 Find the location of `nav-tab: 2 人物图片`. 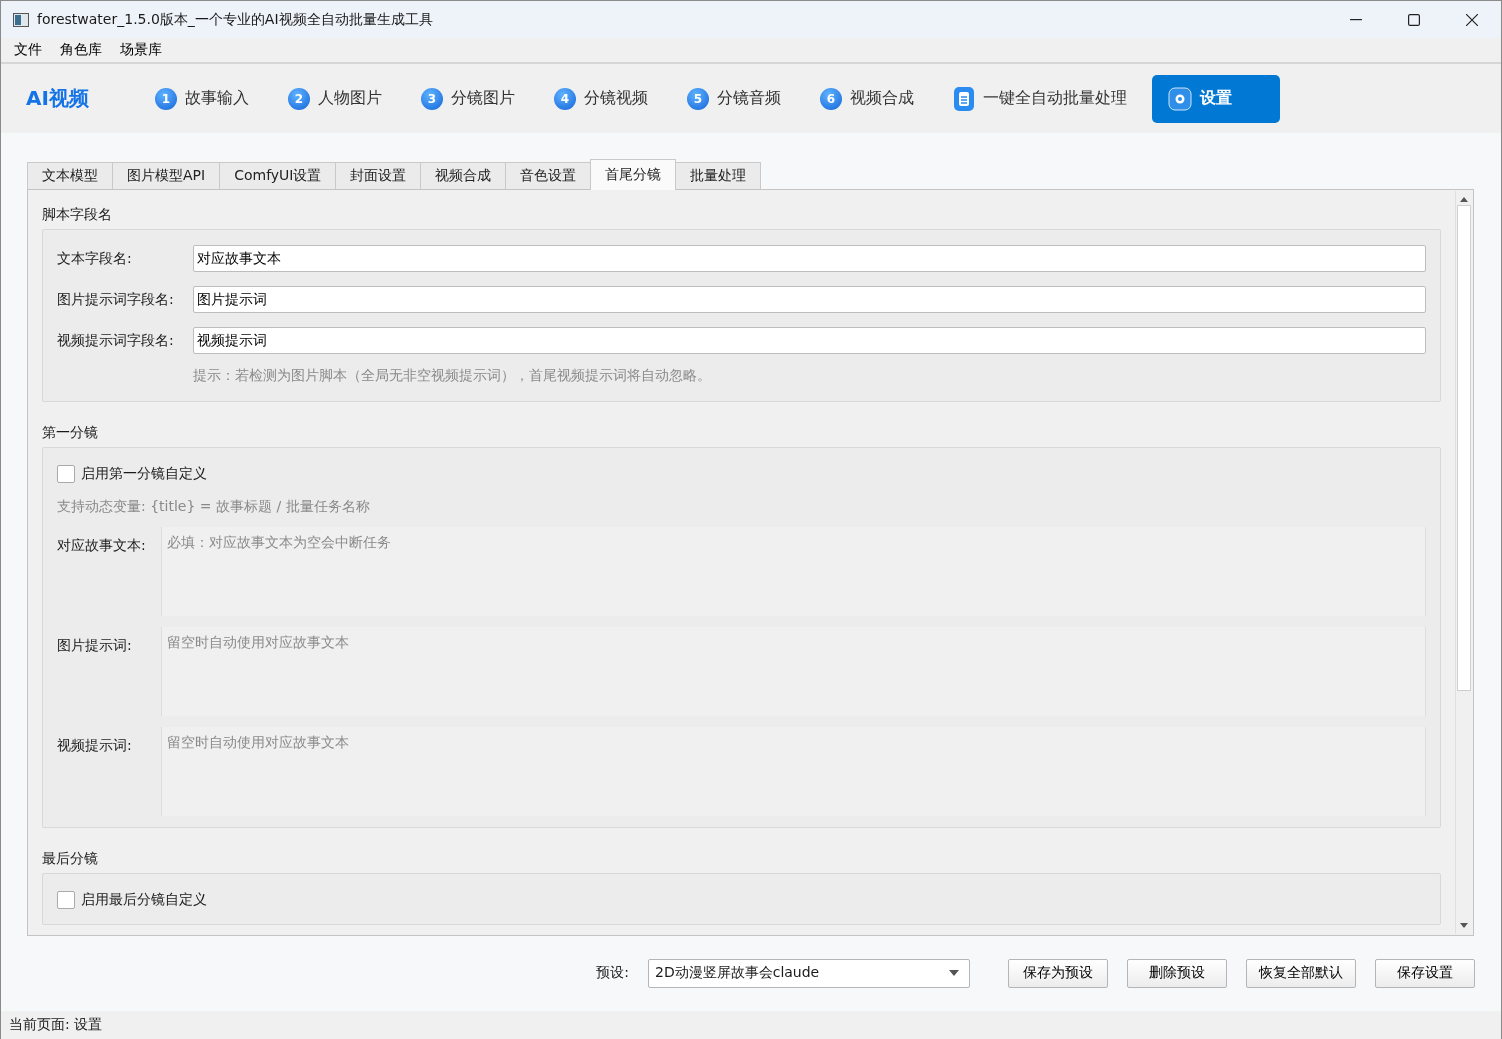

nav-tab: 2 人物图片 is located at coordinates (334, 98).